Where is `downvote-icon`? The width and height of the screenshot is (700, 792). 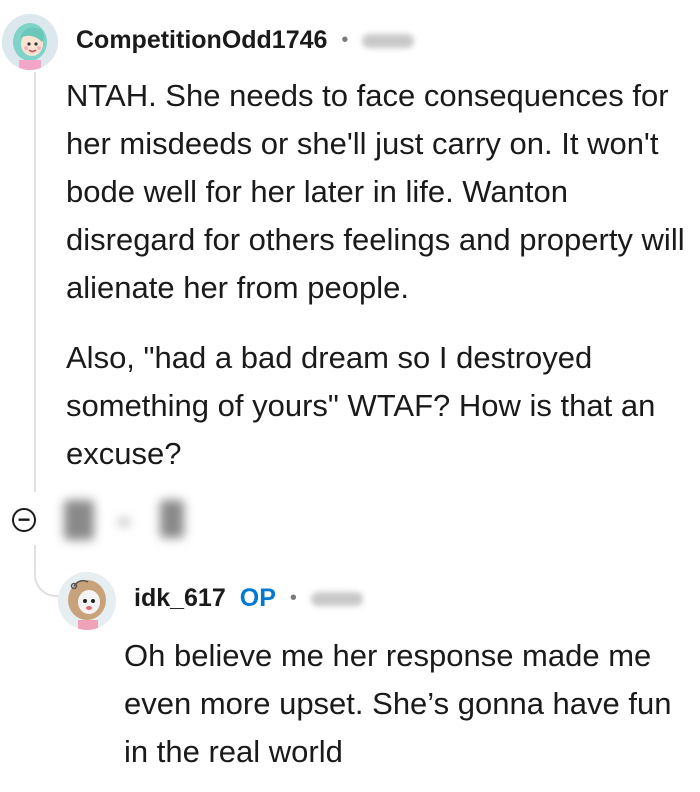
downvote-icon is located at coordinates (172, 519).